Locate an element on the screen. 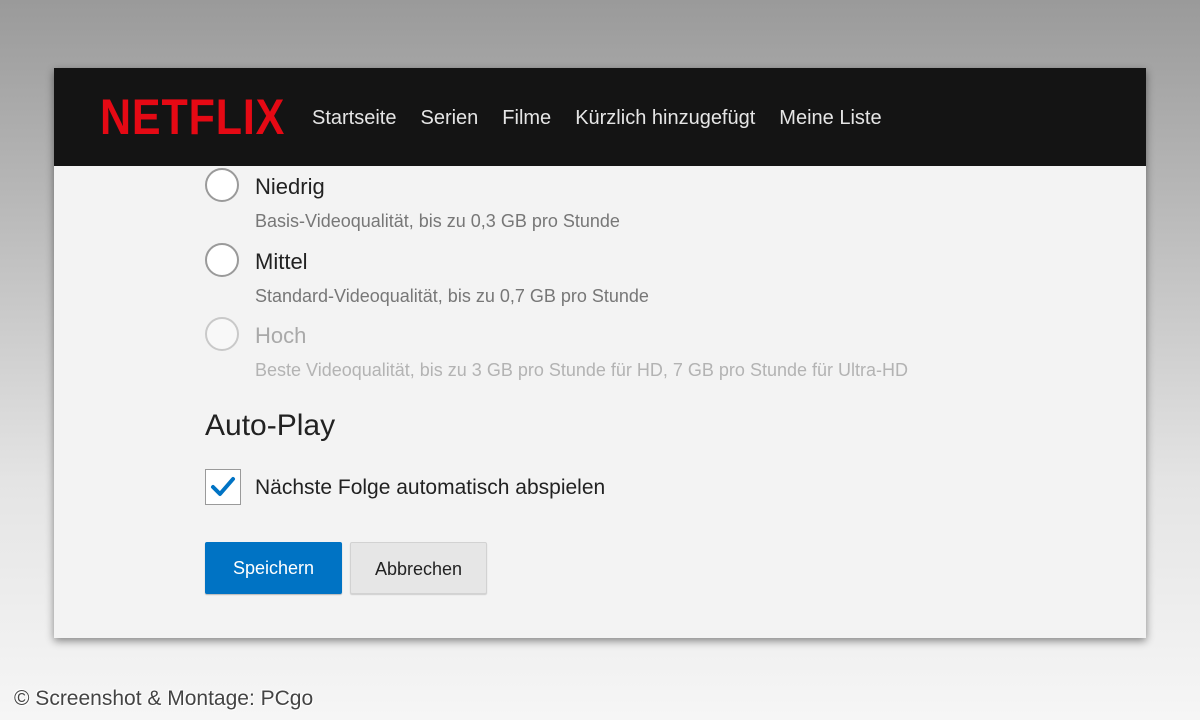 The image size is (1200, 720). cancel-button: Abbrechen is located at coordinates (418, 568).